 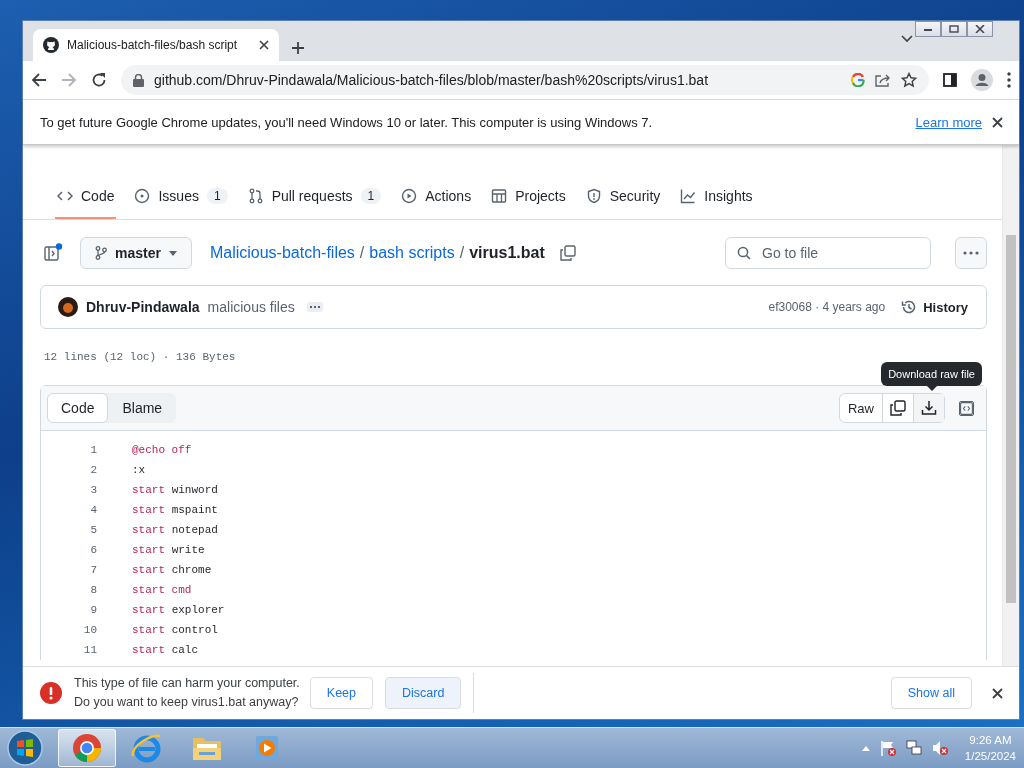 What do you see at coordinates (409, 196) in the screenshot?
I see `actions-icon` at bounding box center [409, 196].